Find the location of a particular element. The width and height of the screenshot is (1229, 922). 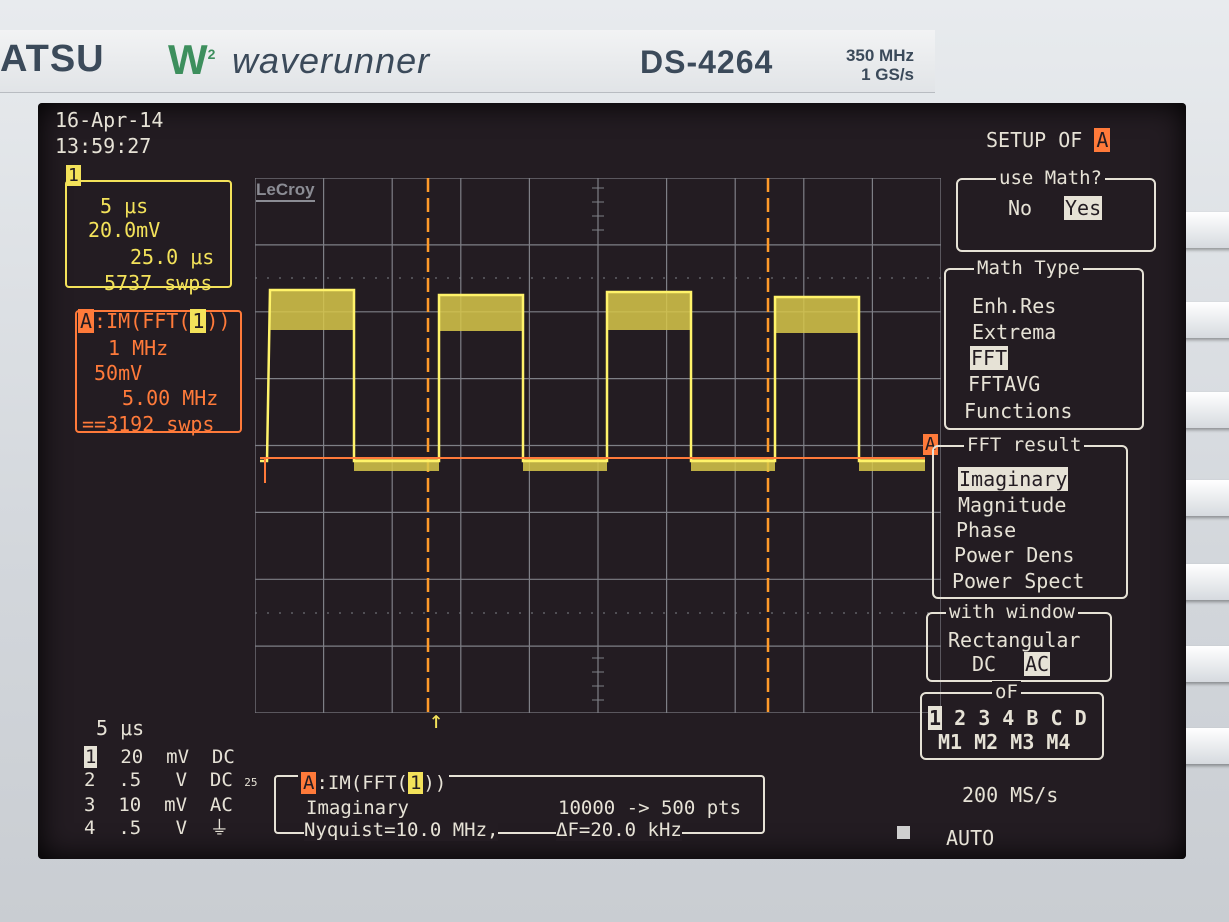

use-math-yes: Yes is located at coordinates (1083, 208).